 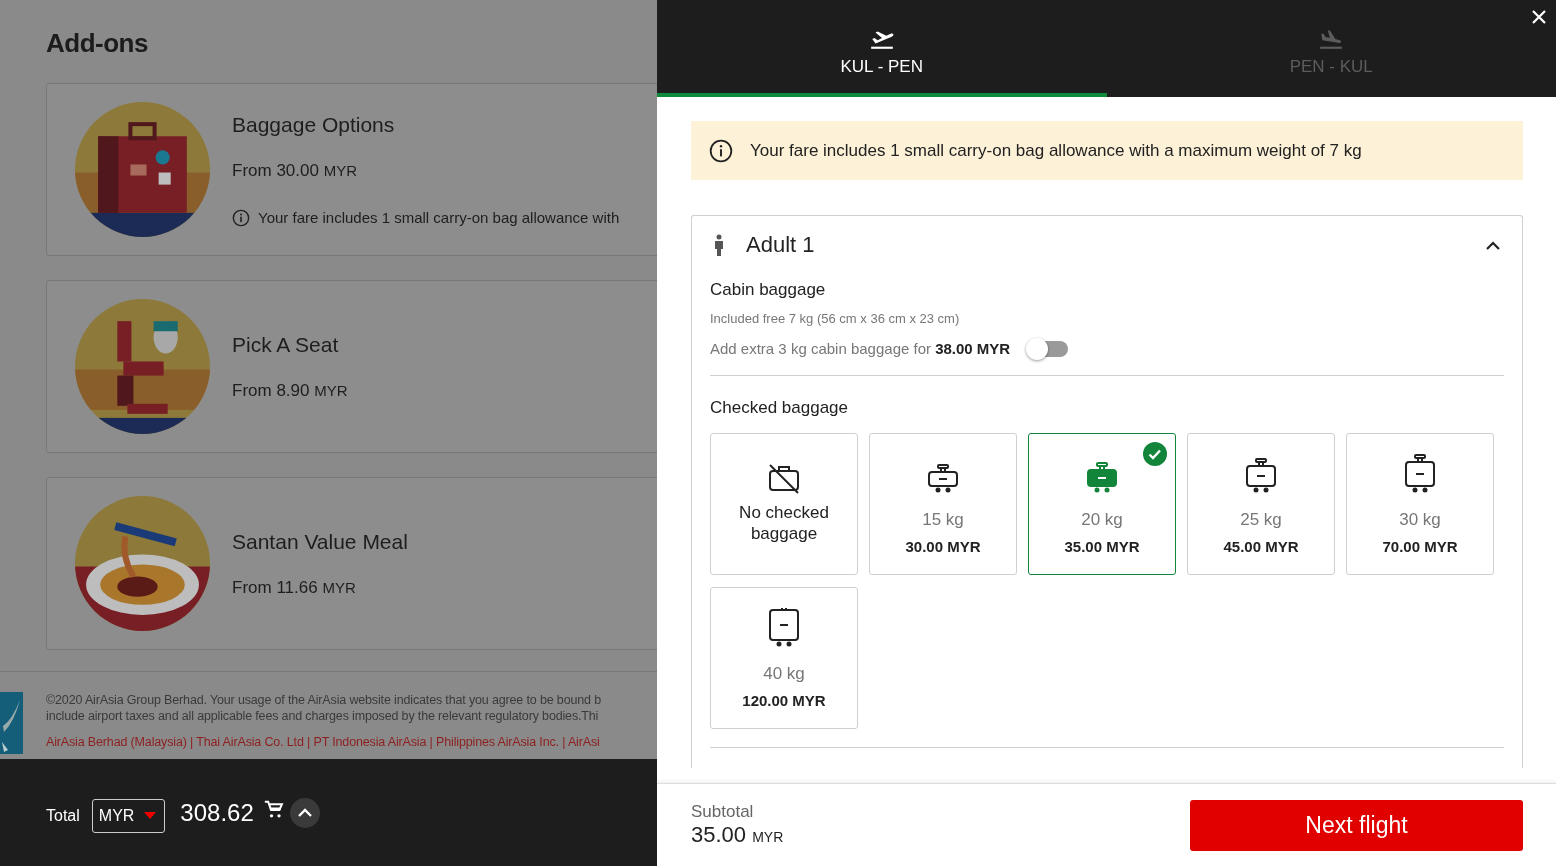 I want to click on cart-icon, so click(x=273, y=809).